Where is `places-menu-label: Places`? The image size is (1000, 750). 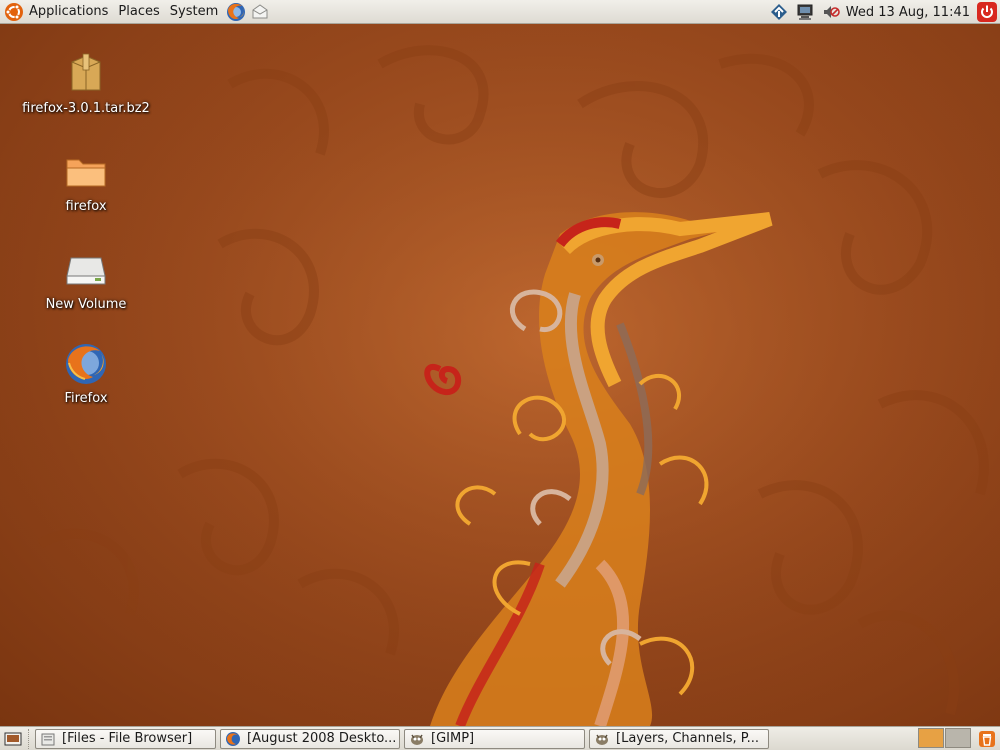 places-menu-label: Places is located at coordinates (139, 11).